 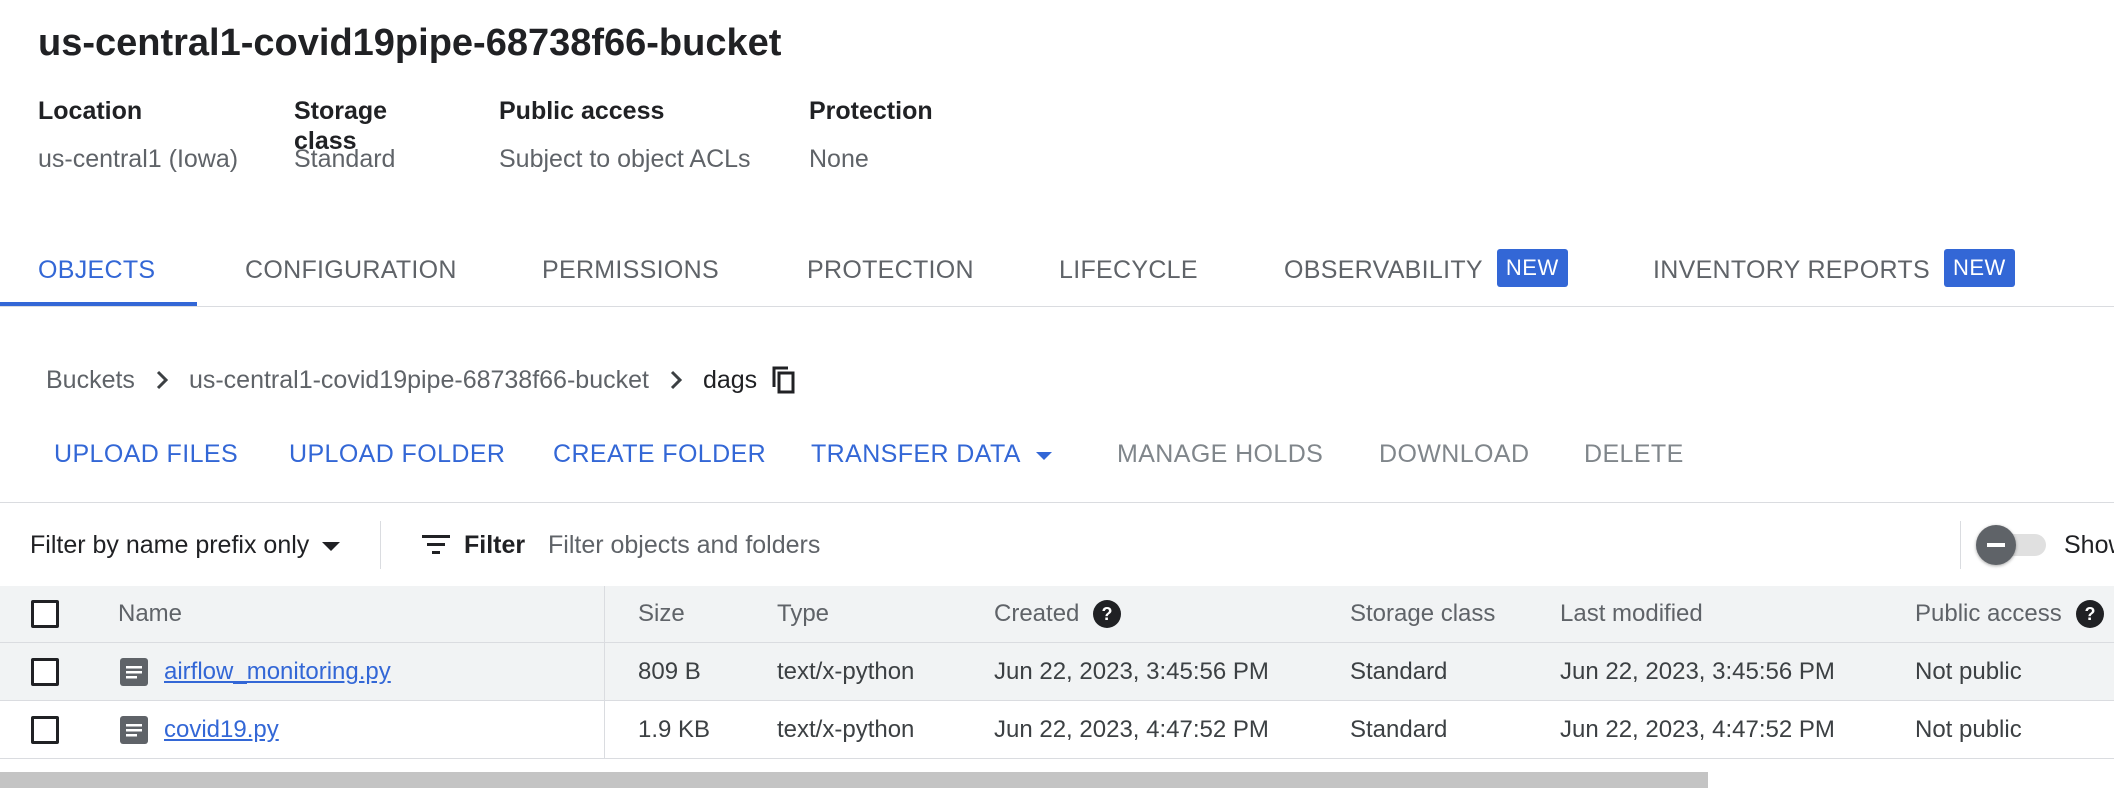 What do you see at coordinates (221, 730) in the screenshot?
I see `file-name-link: covid19.py` at bounding box center [221, 730].